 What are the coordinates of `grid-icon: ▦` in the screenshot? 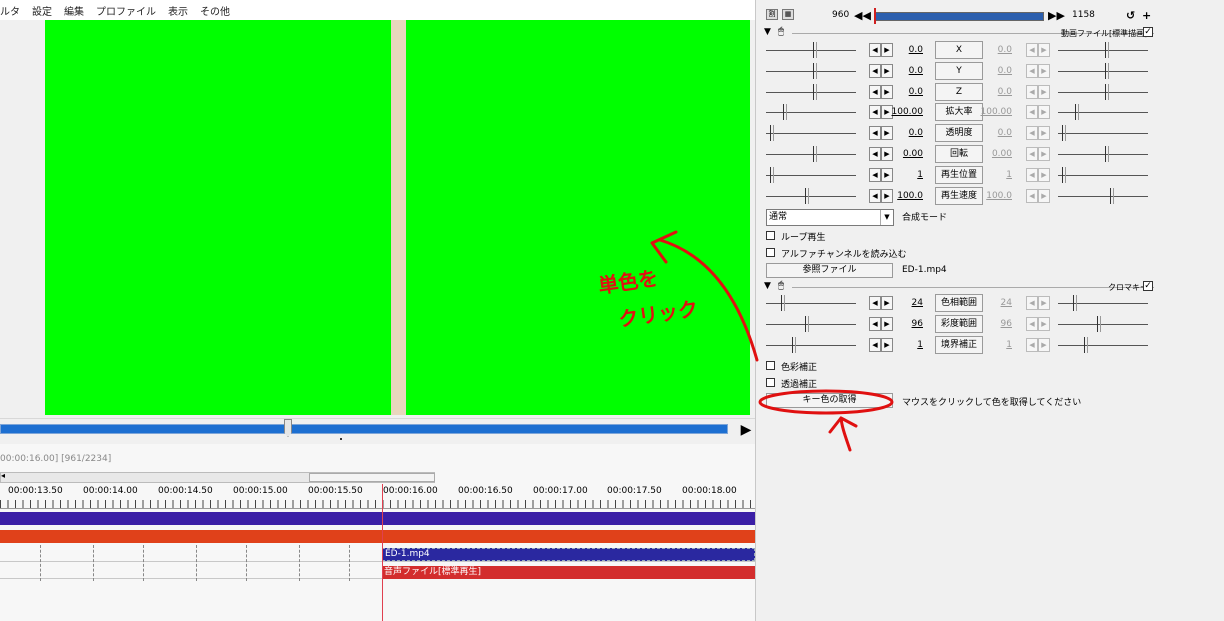 It's located at (788, 14).